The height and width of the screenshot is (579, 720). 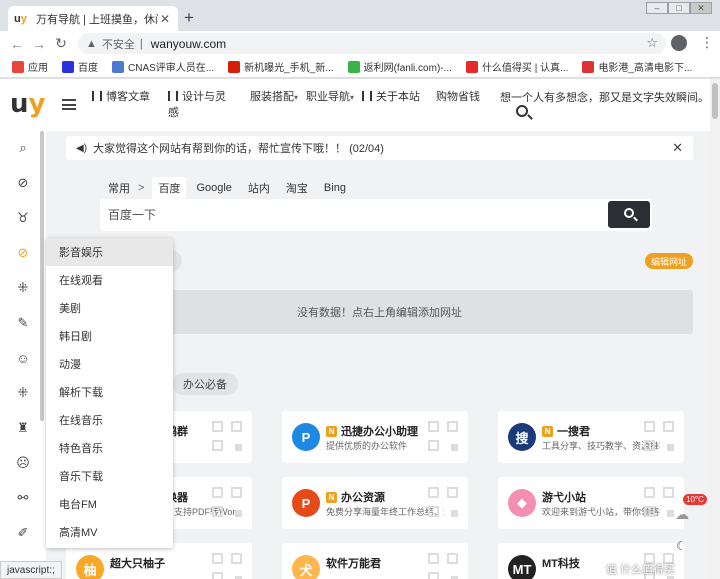 What do you see at coordinates (522, 437) in the screenshot?
I see `site-logo-icon: 搜` at bounding box center [522, 437].